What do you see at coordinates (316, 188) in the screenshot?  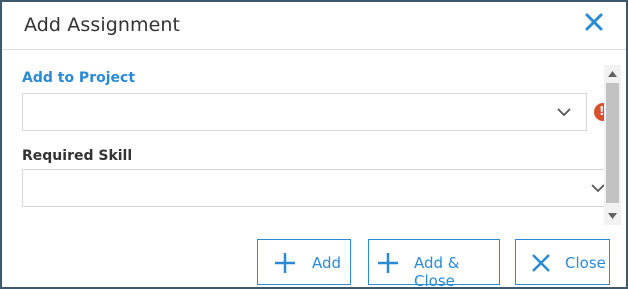 I see `skill-select` at bounding box center [316, 188].